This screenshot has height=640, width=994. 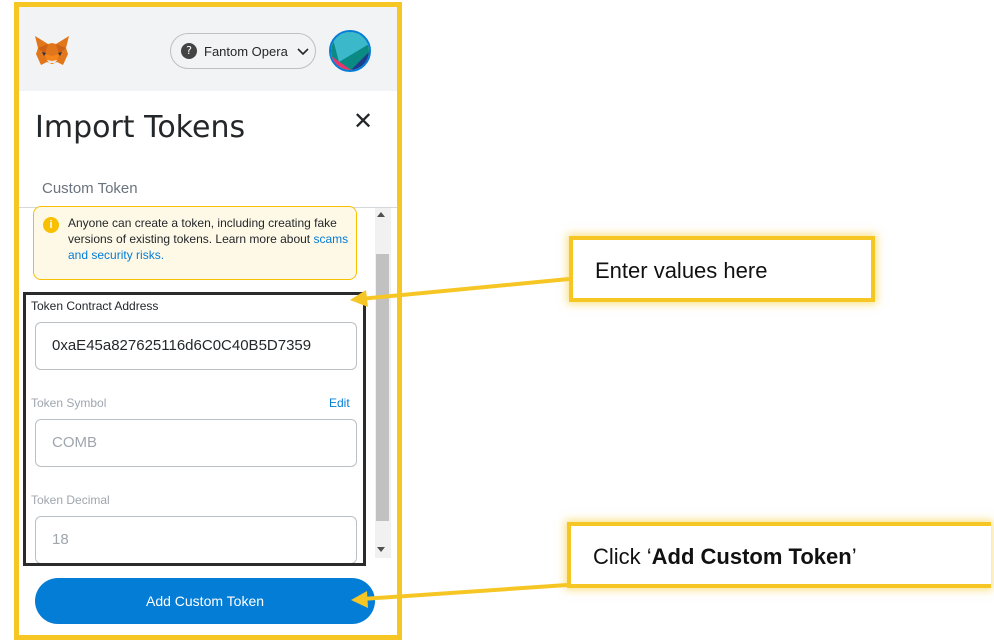 What do you see at coordinates (464, 592) in the screenshot?
I see `arrow-line-button` at bounding box center [464, 592].